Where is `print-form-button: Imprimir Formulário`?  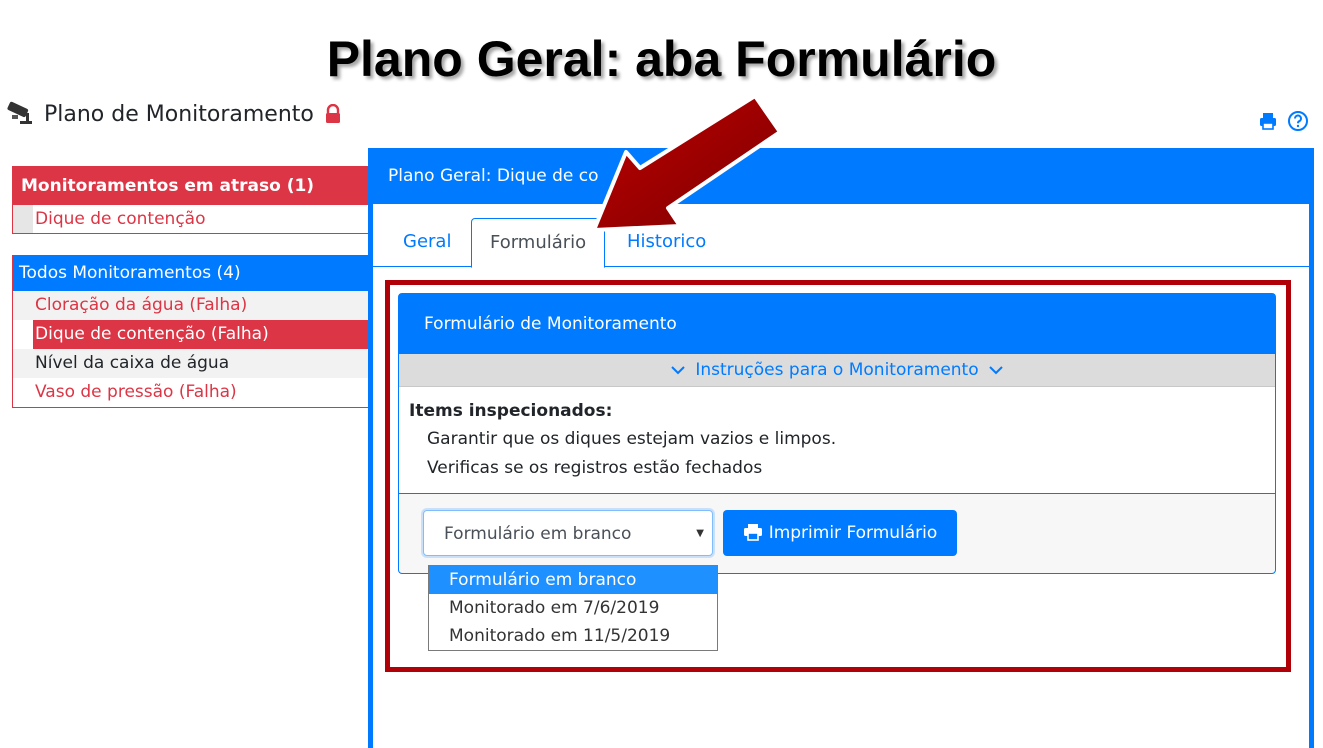 print-form-button: Imprimir Formulário is located at coordinates (840, 533).